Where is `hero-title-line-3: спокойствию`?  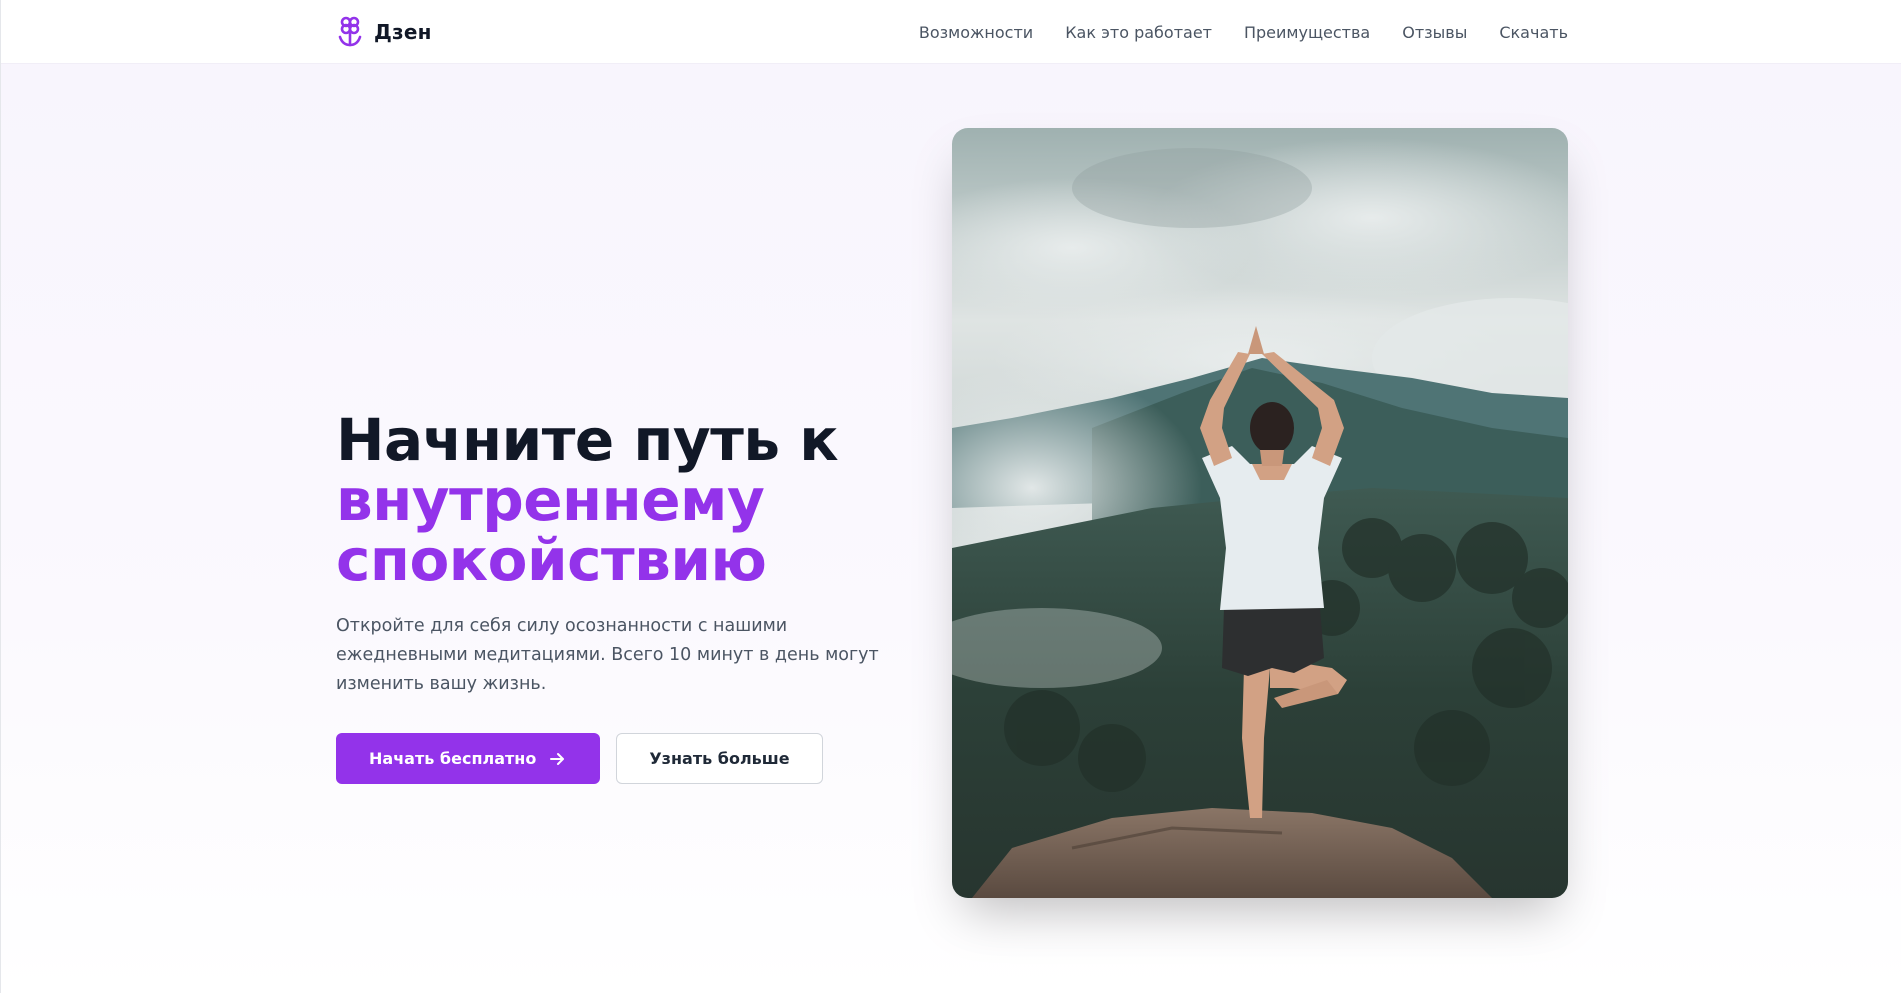
hero-title-line-3: спокойствию is located at coordinates (551, 560).